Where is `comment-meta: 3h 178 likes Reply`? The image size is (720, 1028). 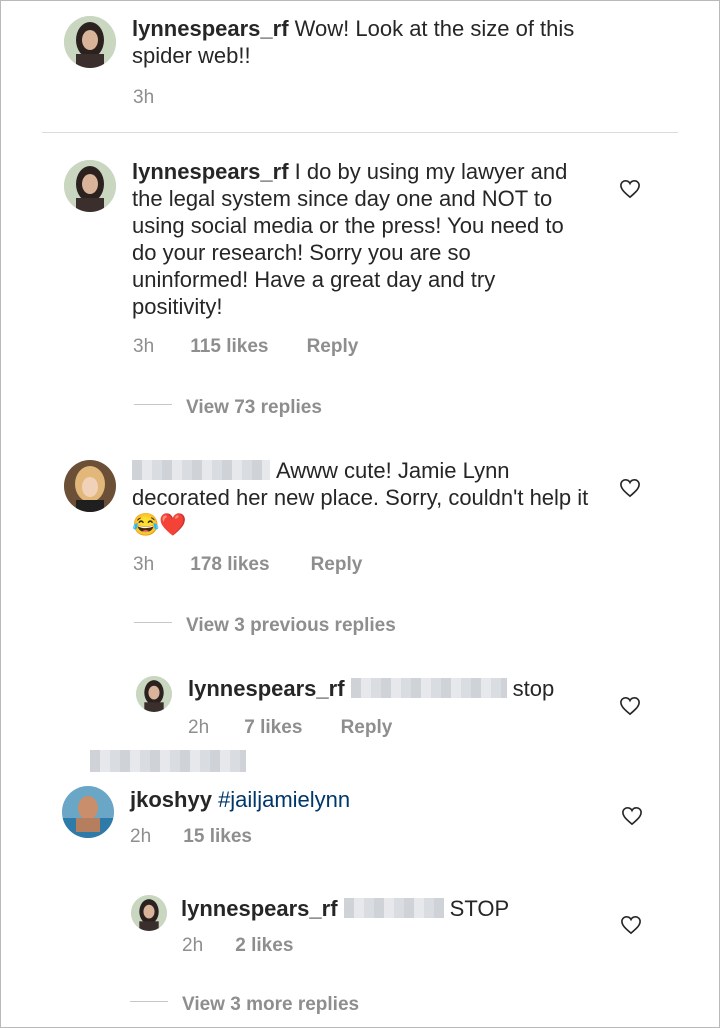 comment-meta: 3h 178 likes Reply is located at coordinates (247, 565).